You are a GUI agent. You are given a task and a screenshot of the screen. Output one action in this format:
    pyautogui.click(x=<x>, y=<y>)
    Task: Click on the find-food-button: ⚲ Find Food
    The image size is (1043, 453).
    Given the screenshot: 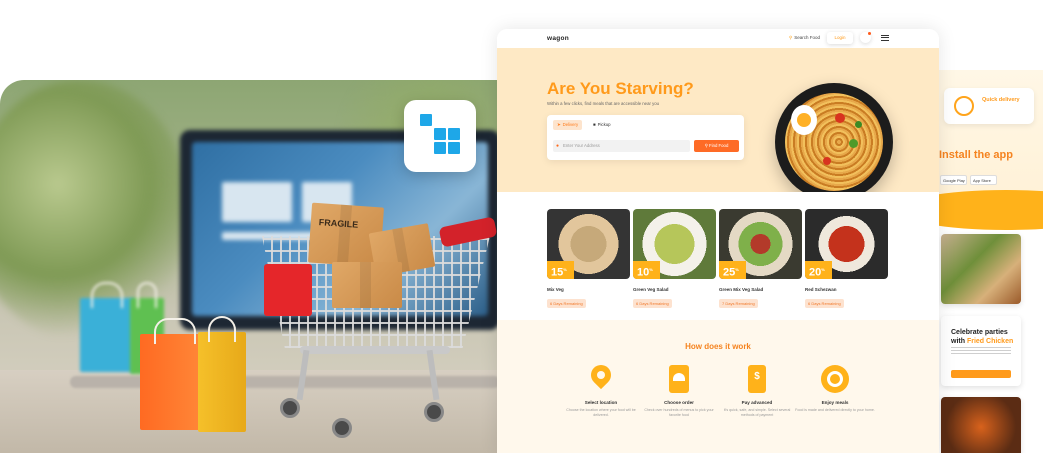 What is the action you would take?
    pyautogui.click(x=716, y=146)
    